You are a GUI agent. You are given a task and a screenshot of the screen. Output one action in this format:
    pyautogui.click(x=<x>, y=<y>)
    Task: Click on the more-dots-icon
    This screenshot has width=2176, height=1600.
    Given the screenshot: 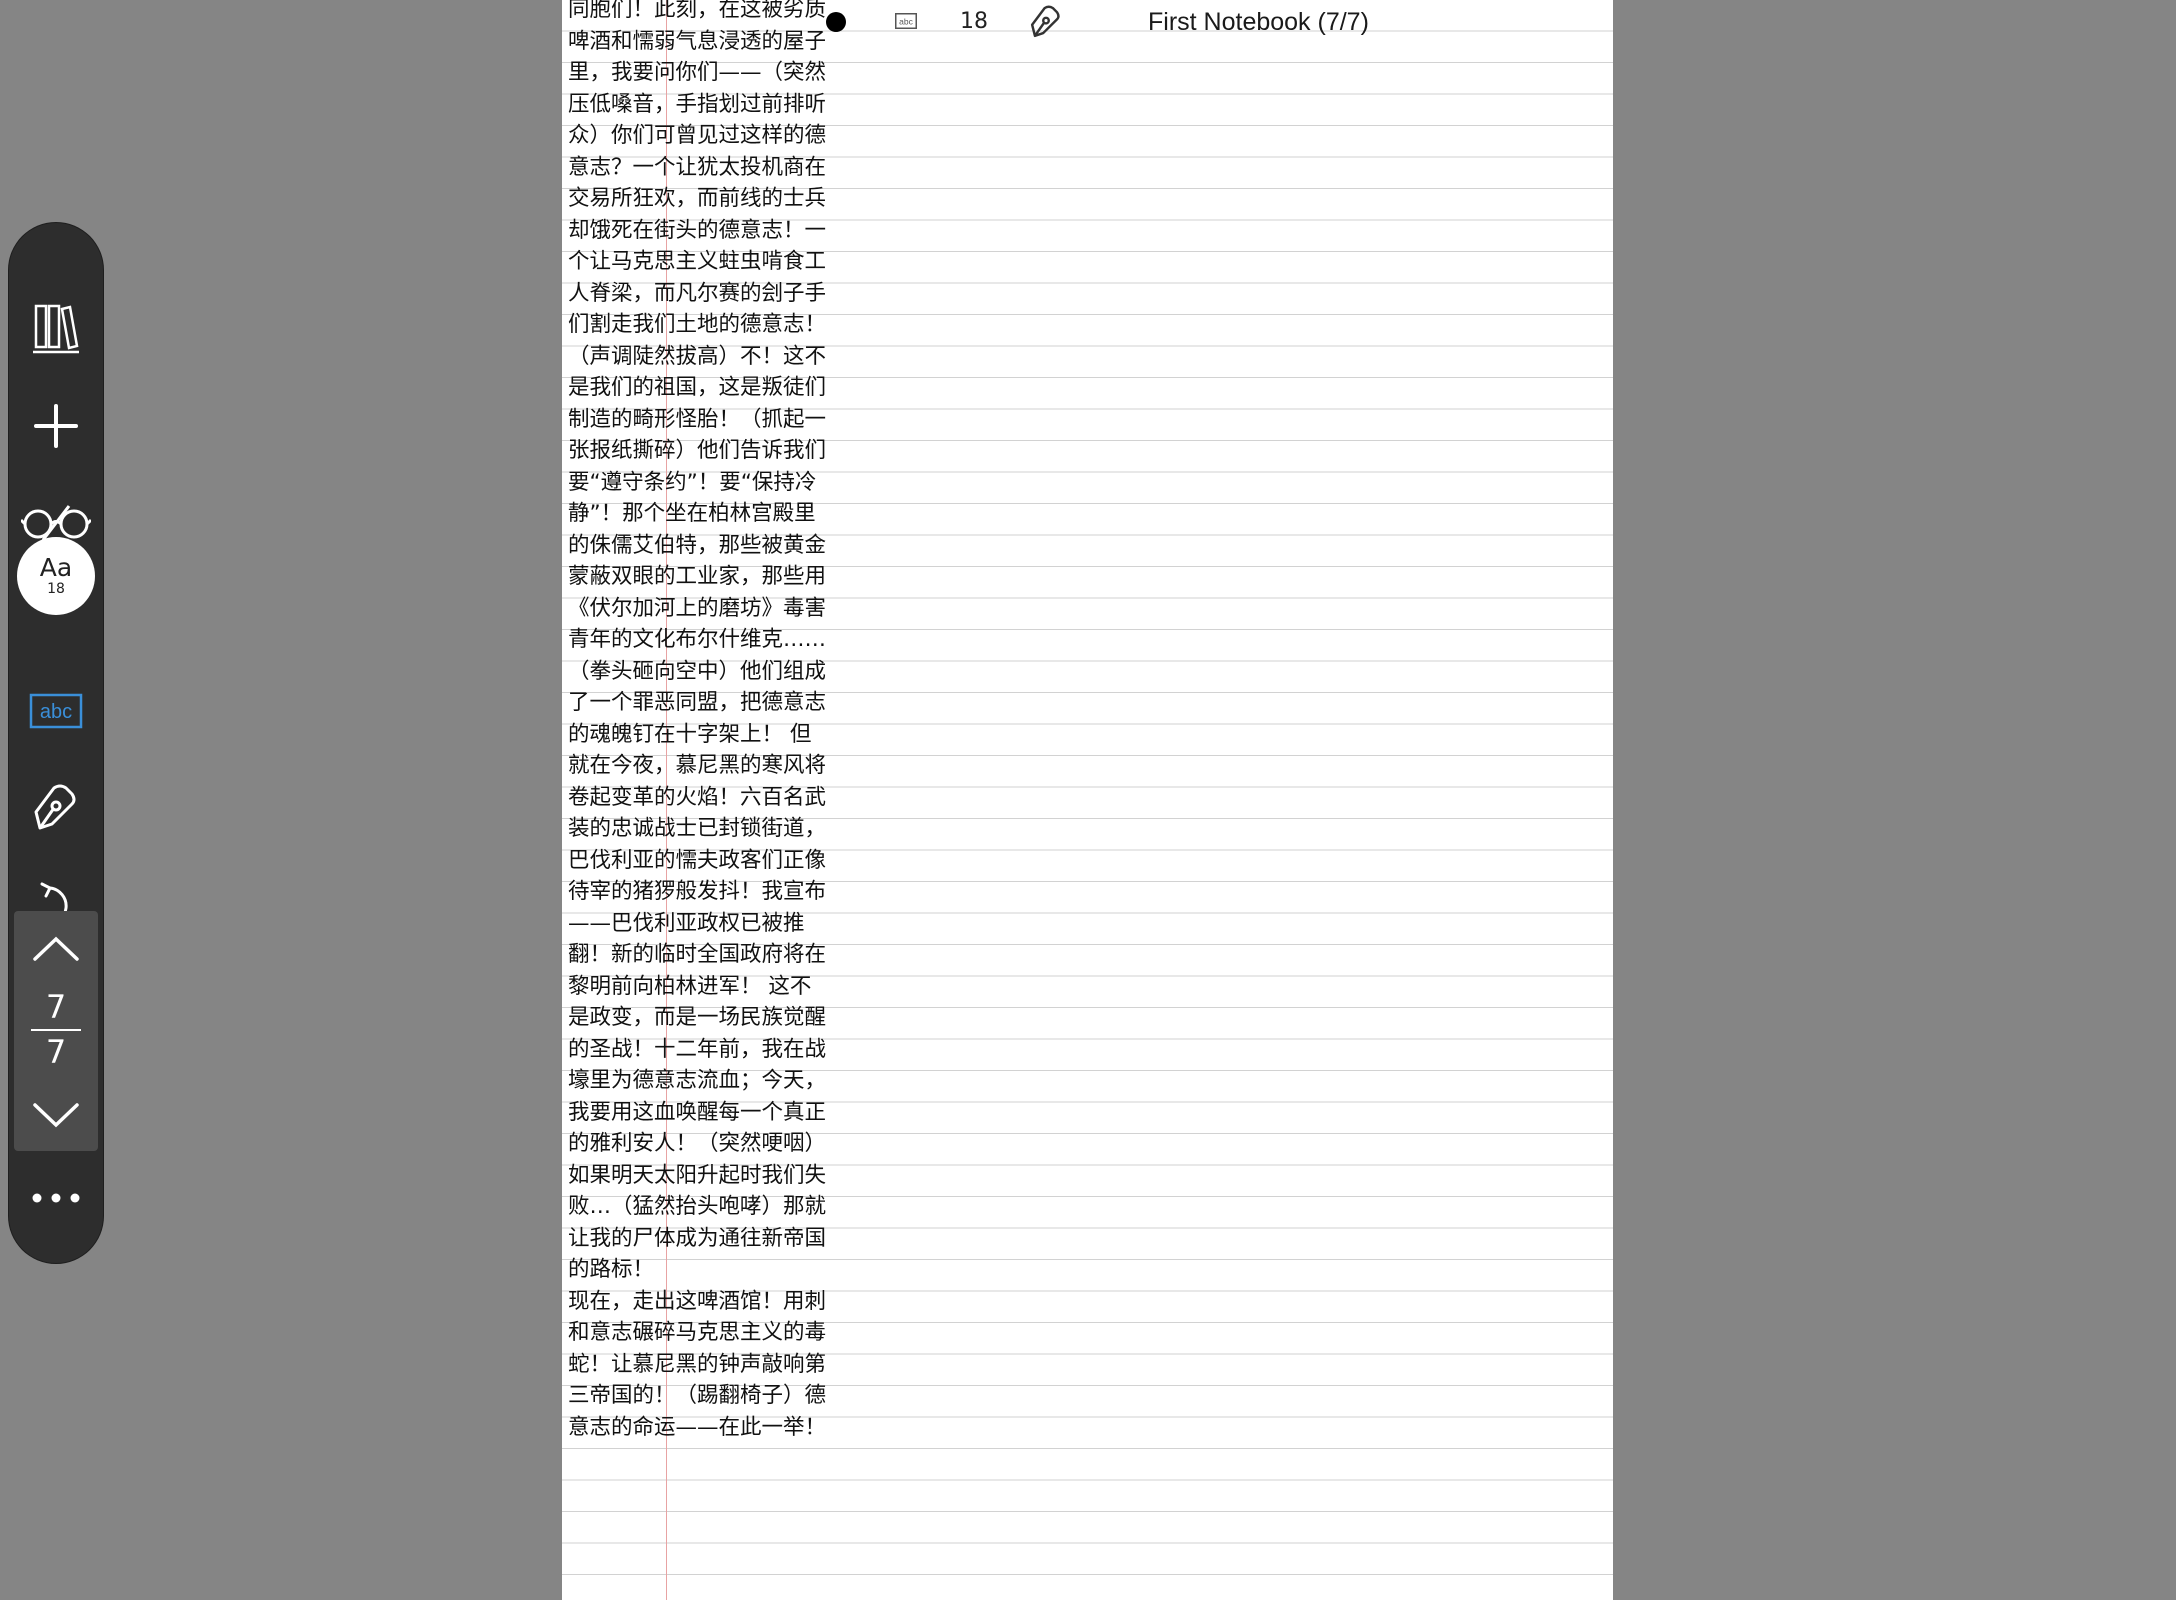 What is the action you would take?
    pyautogui.click(x=56, y=1198)
    